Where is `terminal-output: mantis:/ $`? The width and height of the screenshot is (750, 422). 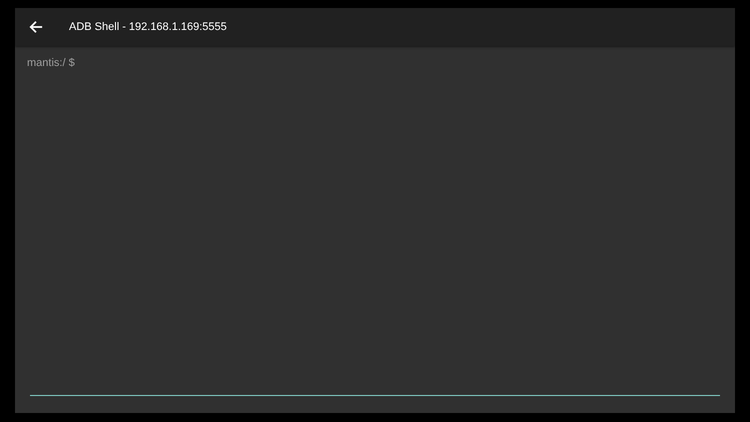 terminal-output: mantis:/ $ is located at coordinates (51, 63).